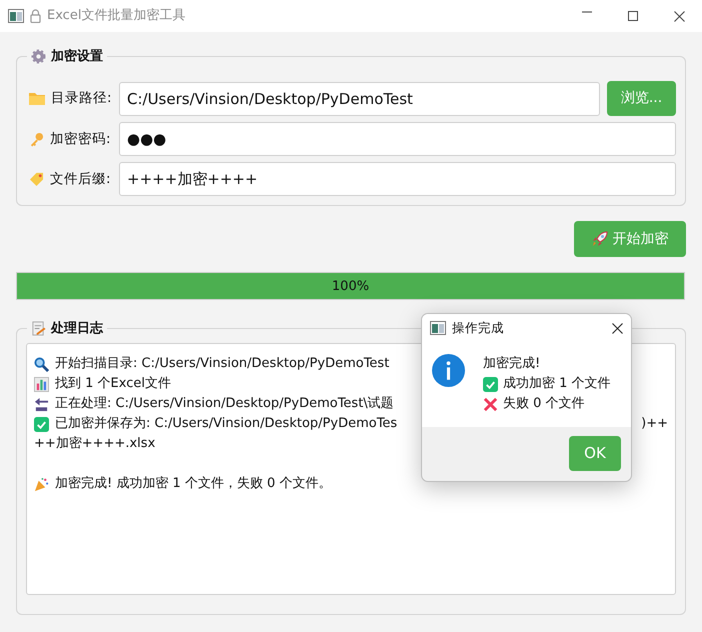 This screenshot has height=632, width=702. I want to click on magnifier-icon, so click(41, 364).